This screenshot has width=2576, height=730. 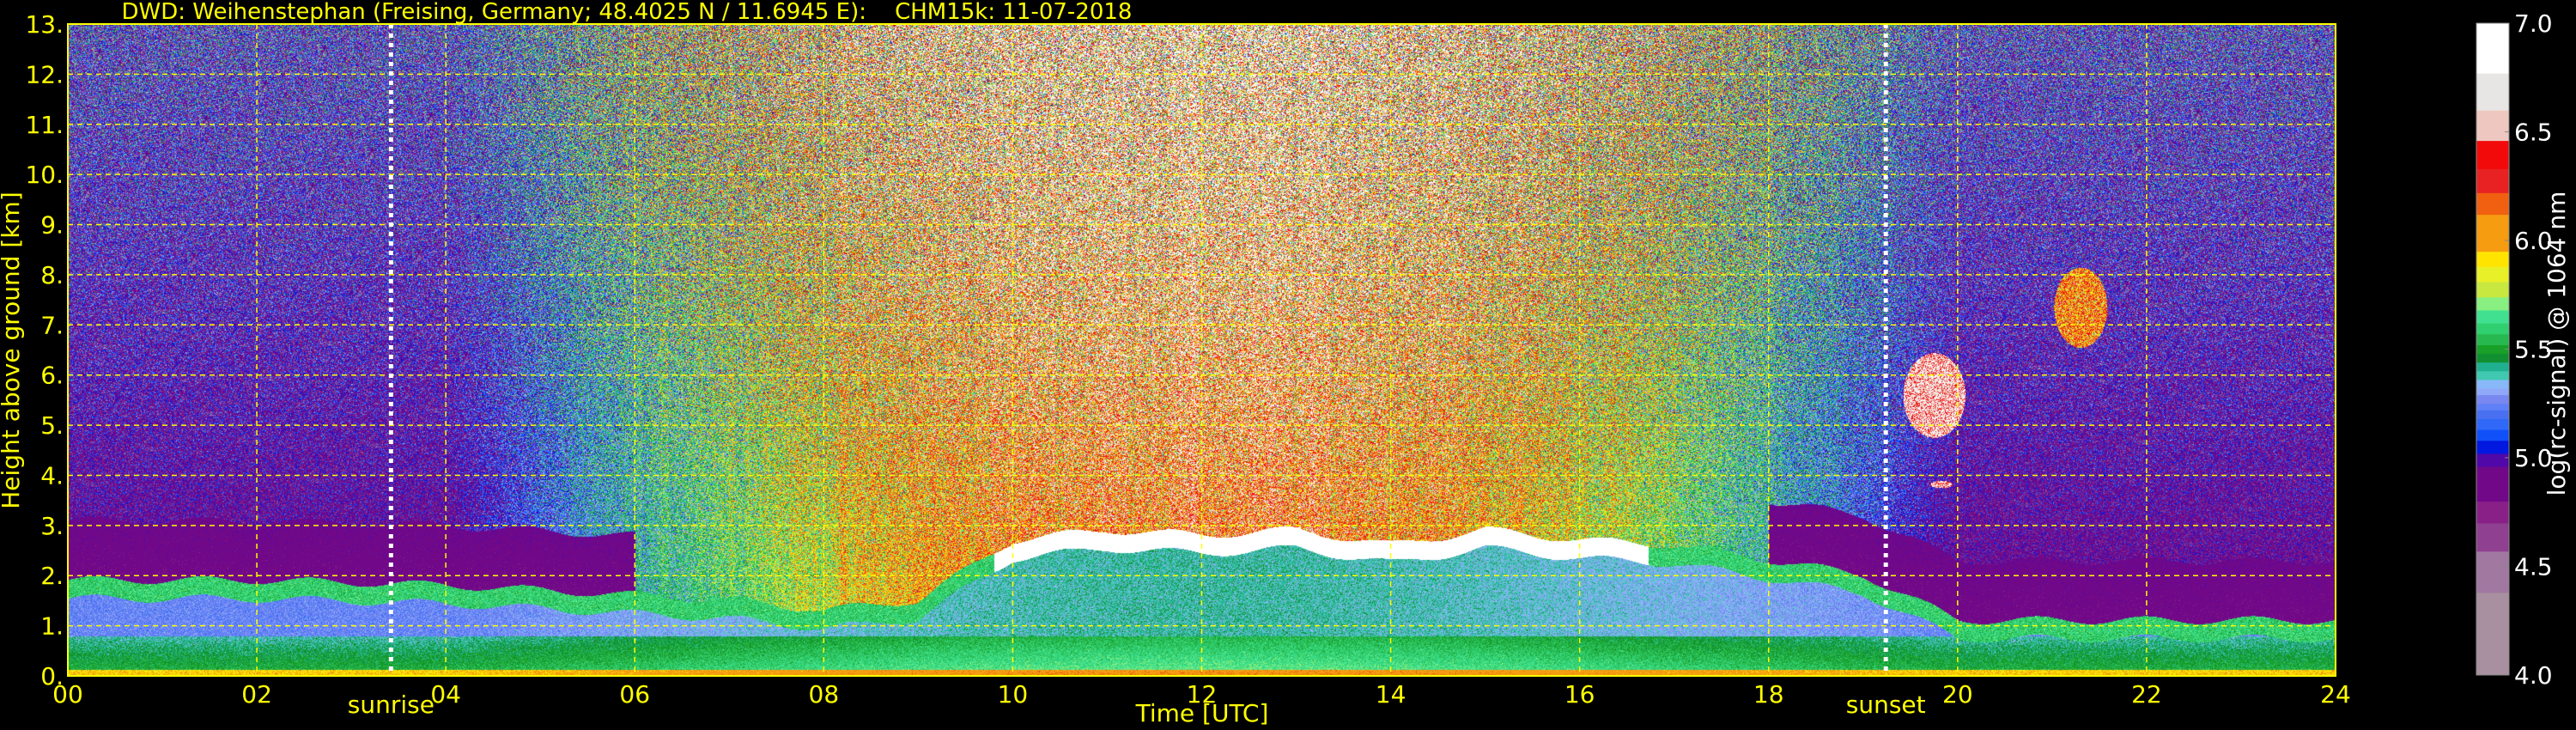 I want to click on x-tick-label: 18, so click(x=1769, y=694).